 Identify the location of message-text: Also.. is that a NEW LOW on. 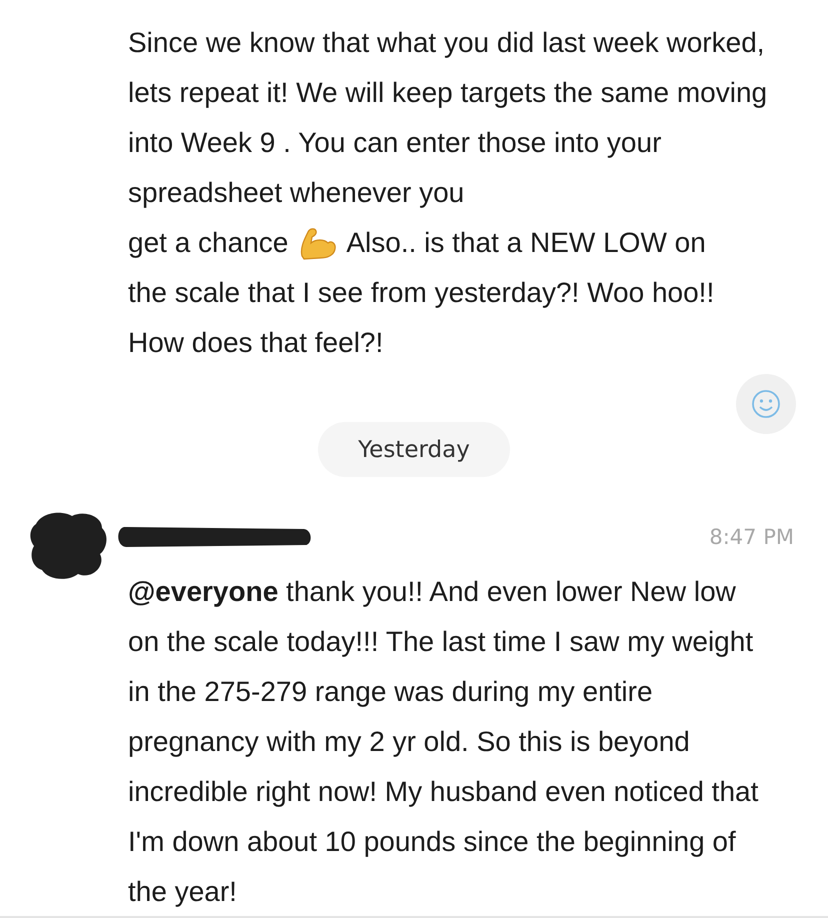
(526, 243).